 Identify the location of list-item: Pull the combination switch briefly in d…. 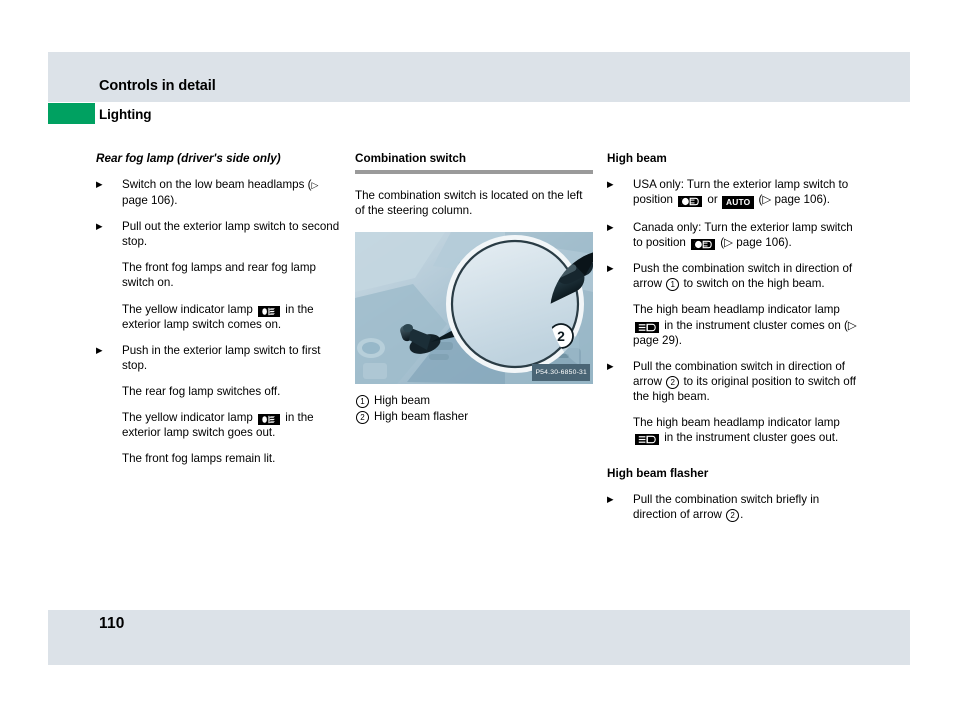
(732, 507).